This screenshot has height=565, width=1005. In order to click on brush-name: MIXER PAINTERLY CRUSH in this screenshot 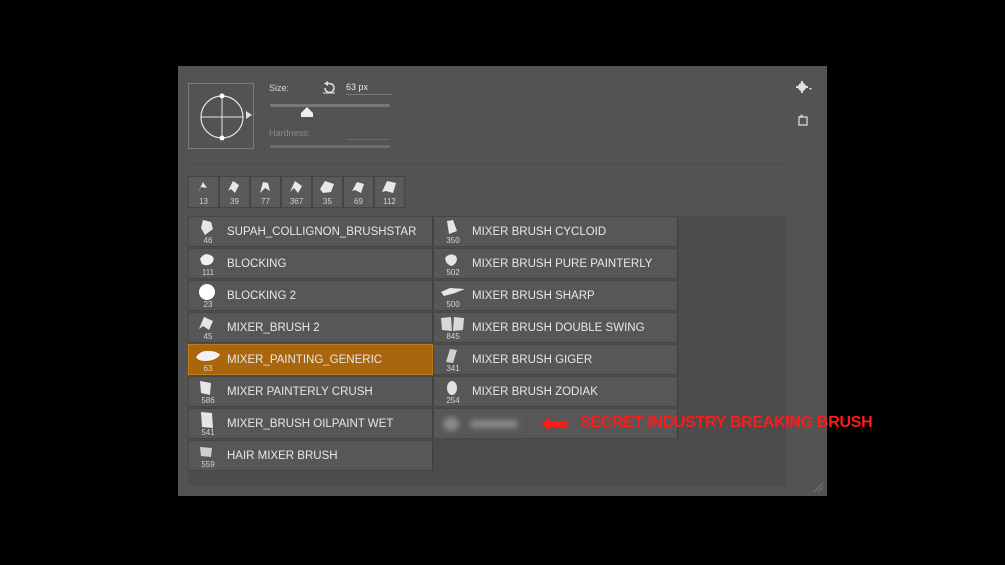, I will do `click(300, 392)`.